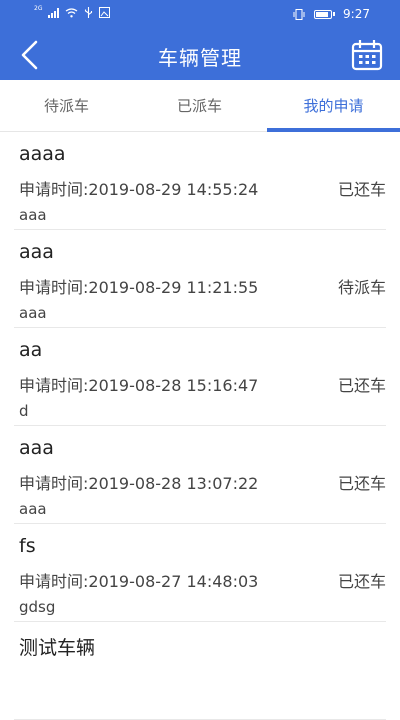 This screenshot has width=400, height=720. Describe the element at coordinates (299, 14) in the screenshot. I see `vibrate-icon` at that location.